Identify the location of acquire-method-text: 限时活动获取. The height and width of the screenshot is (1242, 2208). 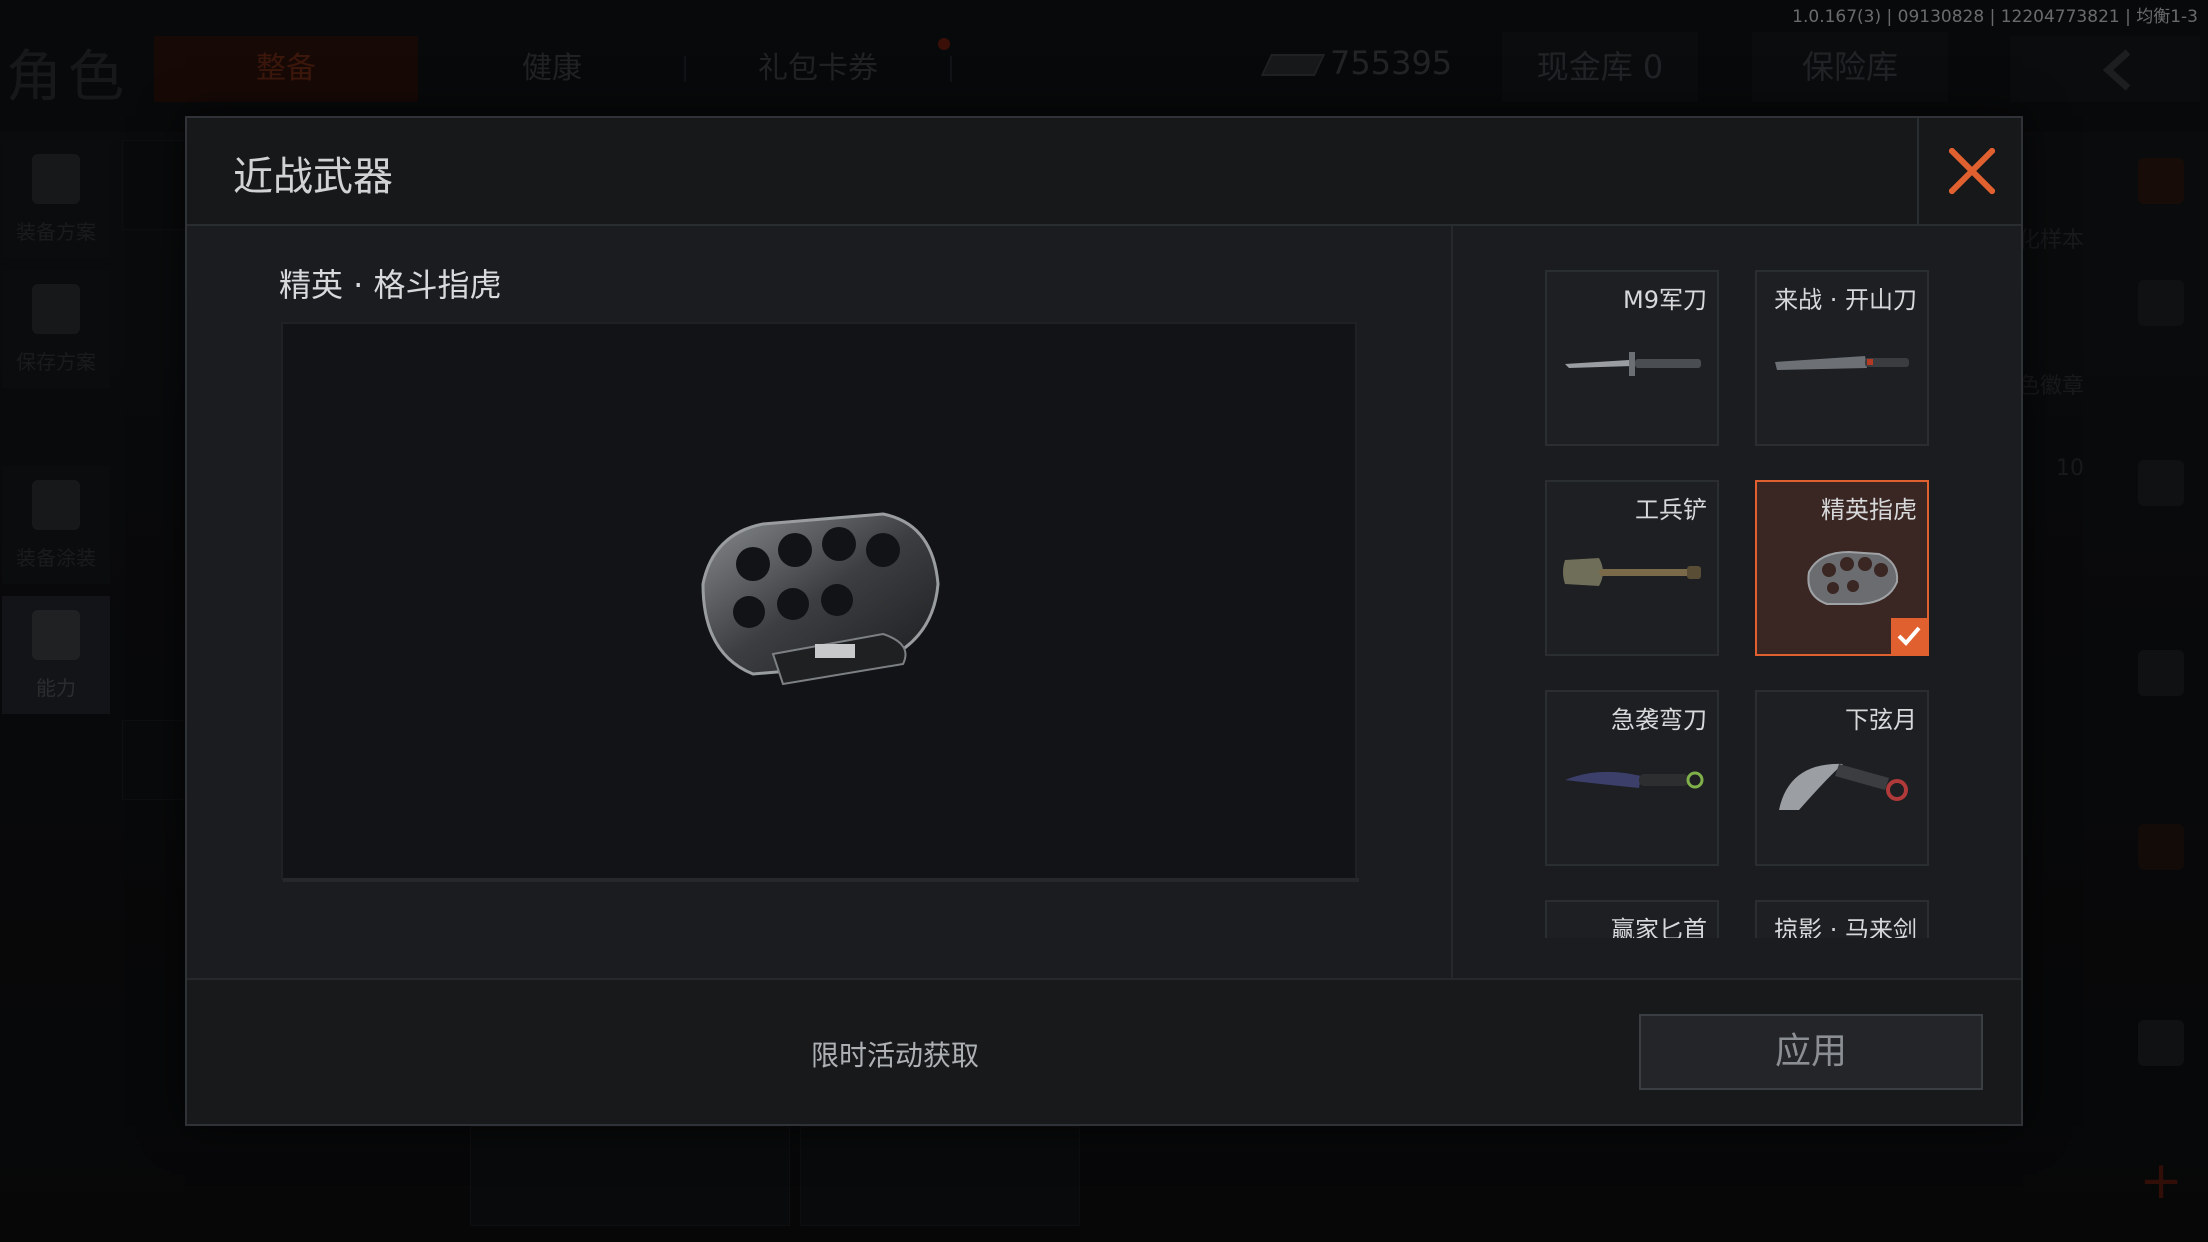
(895, 1055).